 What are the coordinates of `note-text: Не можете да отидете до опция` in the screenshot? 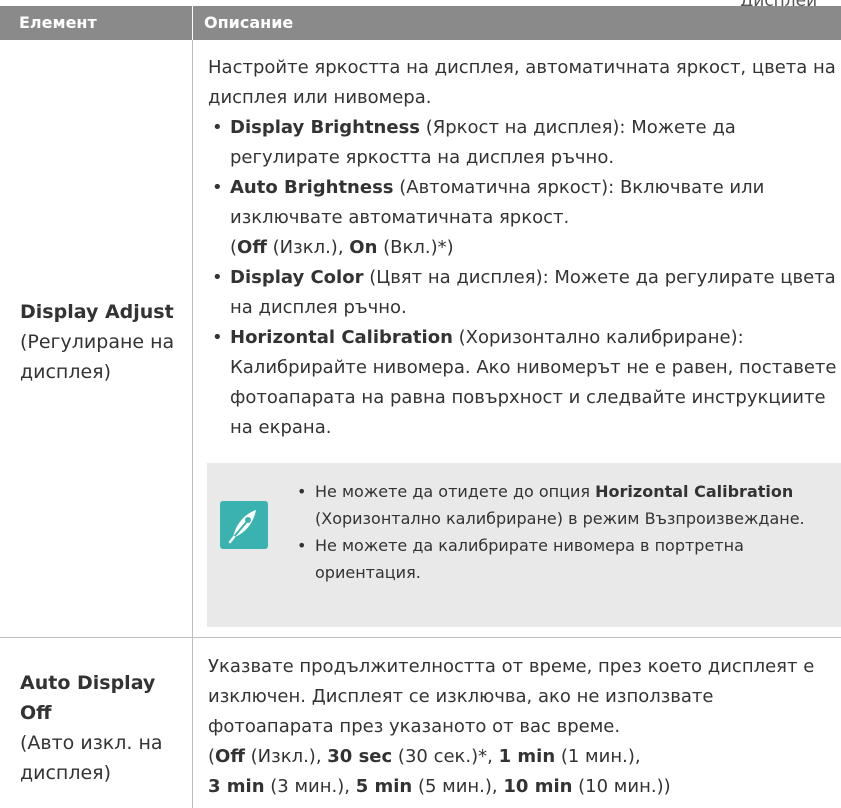 It's located at (455, 491).